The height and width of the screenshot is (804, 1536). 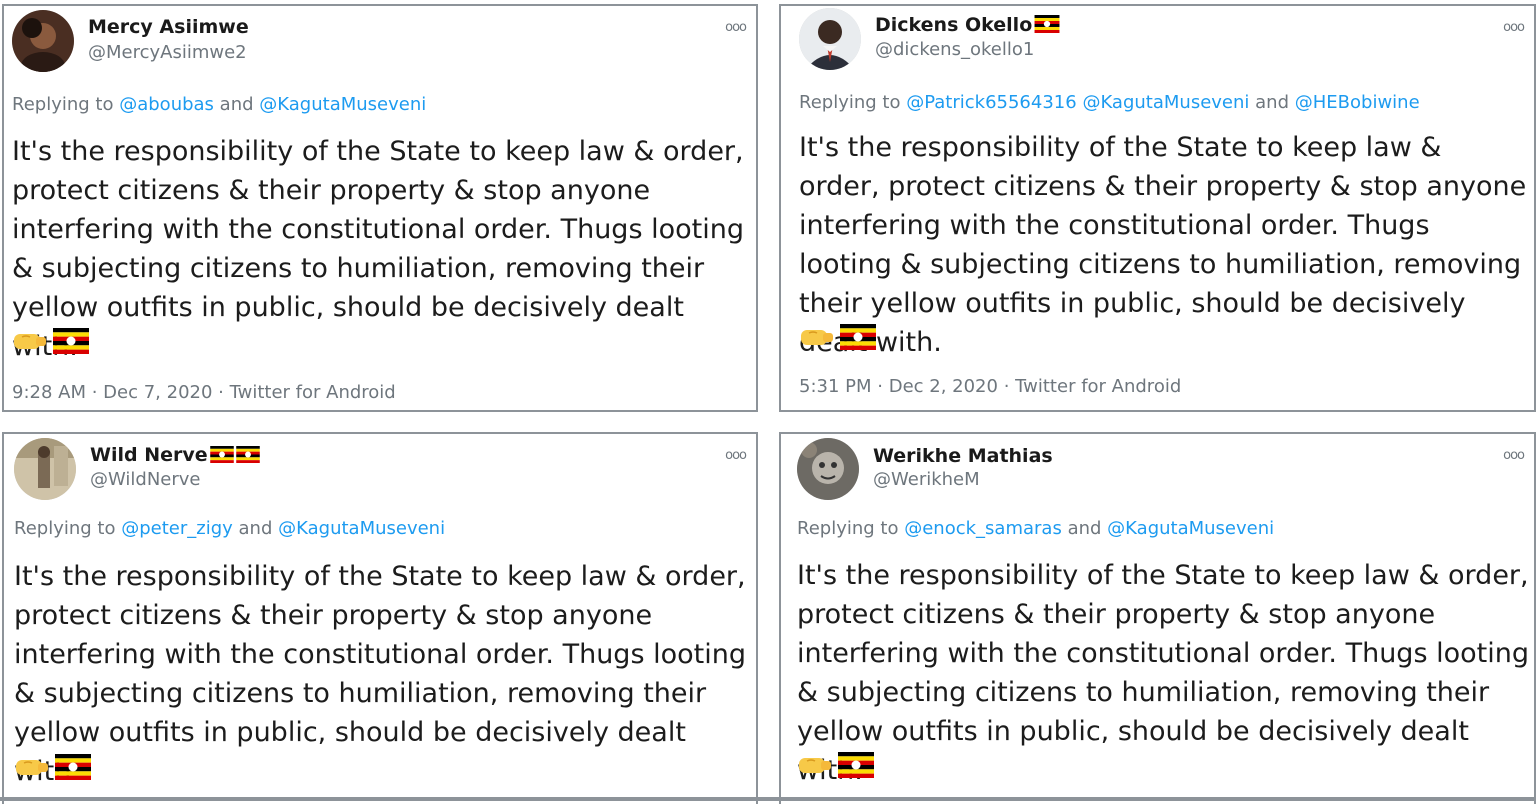 I want to click on display-name: Dickens Okello, so click(x=967, y=26).